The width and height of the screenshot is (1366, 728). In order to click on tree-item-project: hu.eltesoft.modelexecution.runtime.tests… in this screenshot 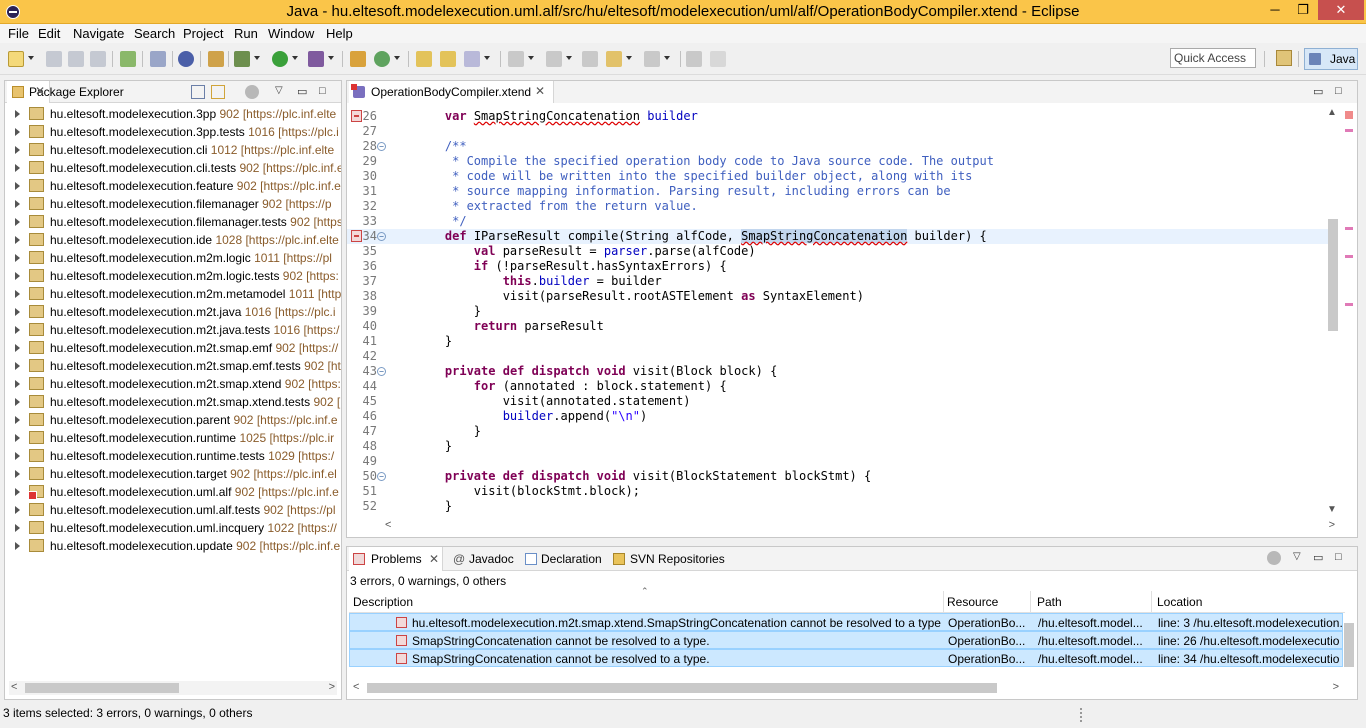, I will do `click(173, 456)`.